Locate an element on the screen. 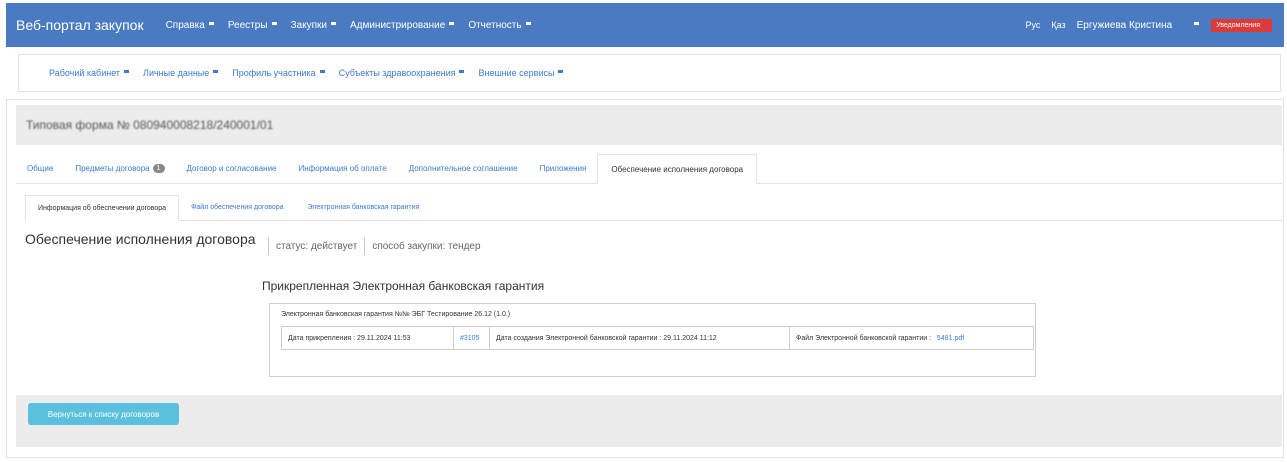  tab-general: Общие is located at coordinates (40, 168).